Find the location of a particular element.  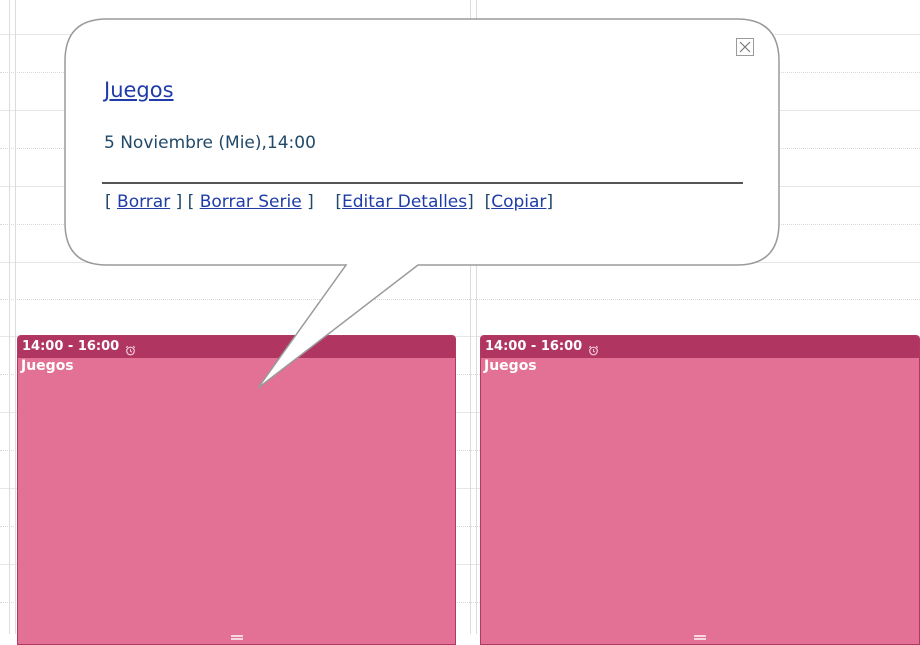

delete-series-link: Borrar Serie is located at coordinates (251, 202).